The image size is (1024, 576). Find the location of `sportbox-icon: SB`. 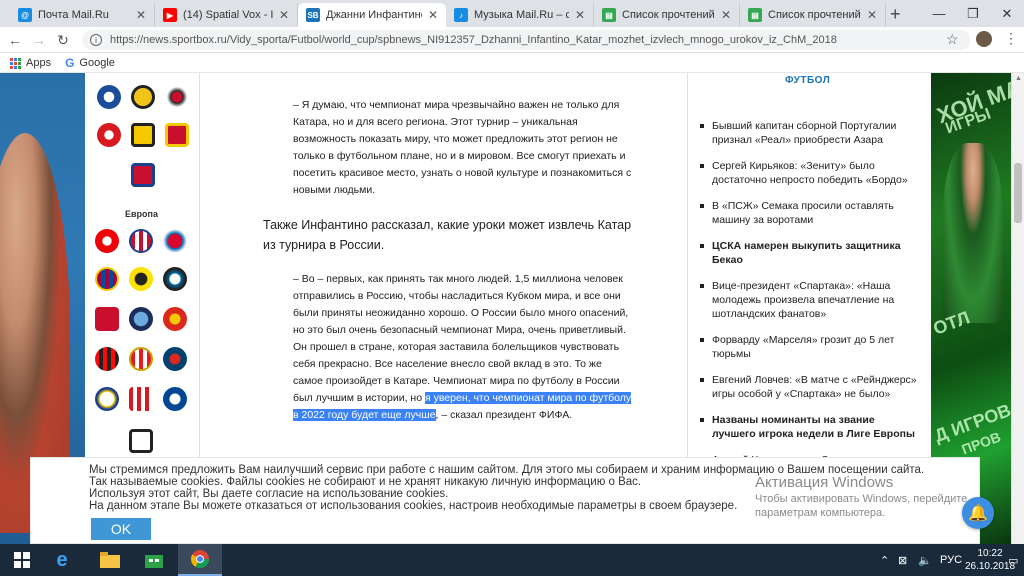

sportbox-icon: SB is located at coordinates (313, 15).